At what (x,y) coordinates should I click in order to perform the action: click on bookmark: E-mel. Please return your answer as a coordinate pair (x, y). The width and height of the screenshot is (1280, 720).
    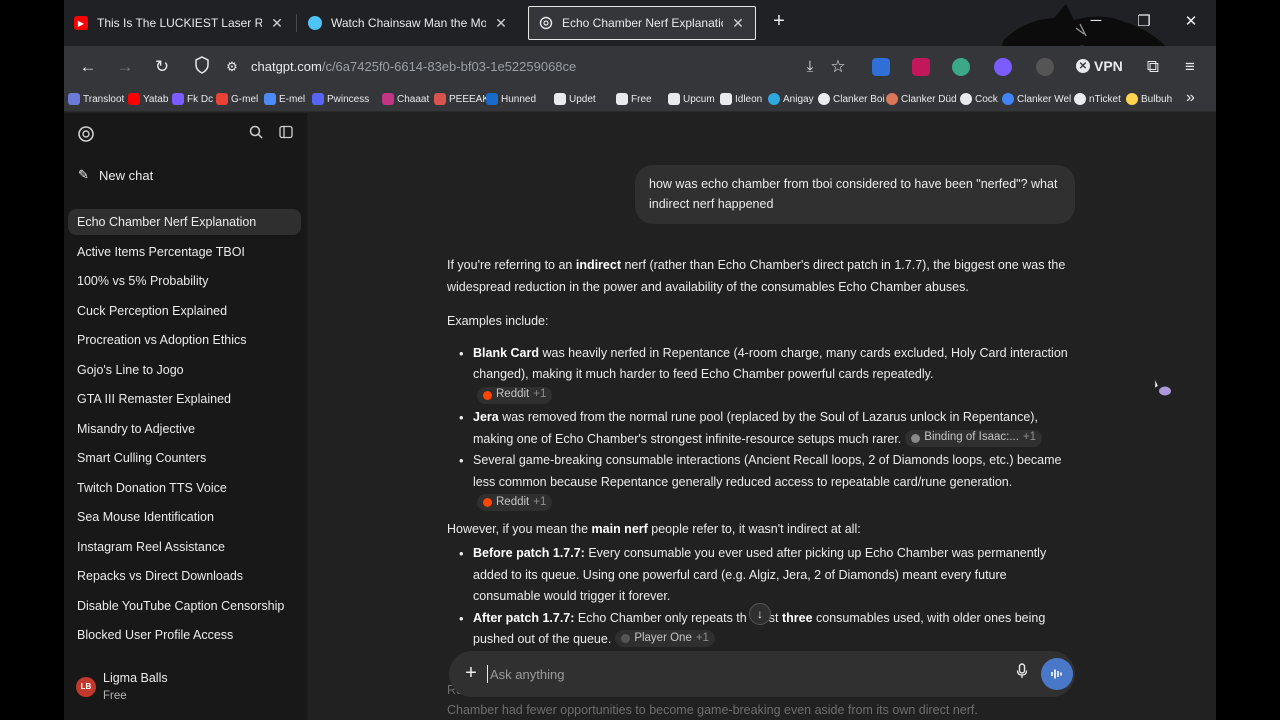
    Looking at the image, I should click on (284, 99).